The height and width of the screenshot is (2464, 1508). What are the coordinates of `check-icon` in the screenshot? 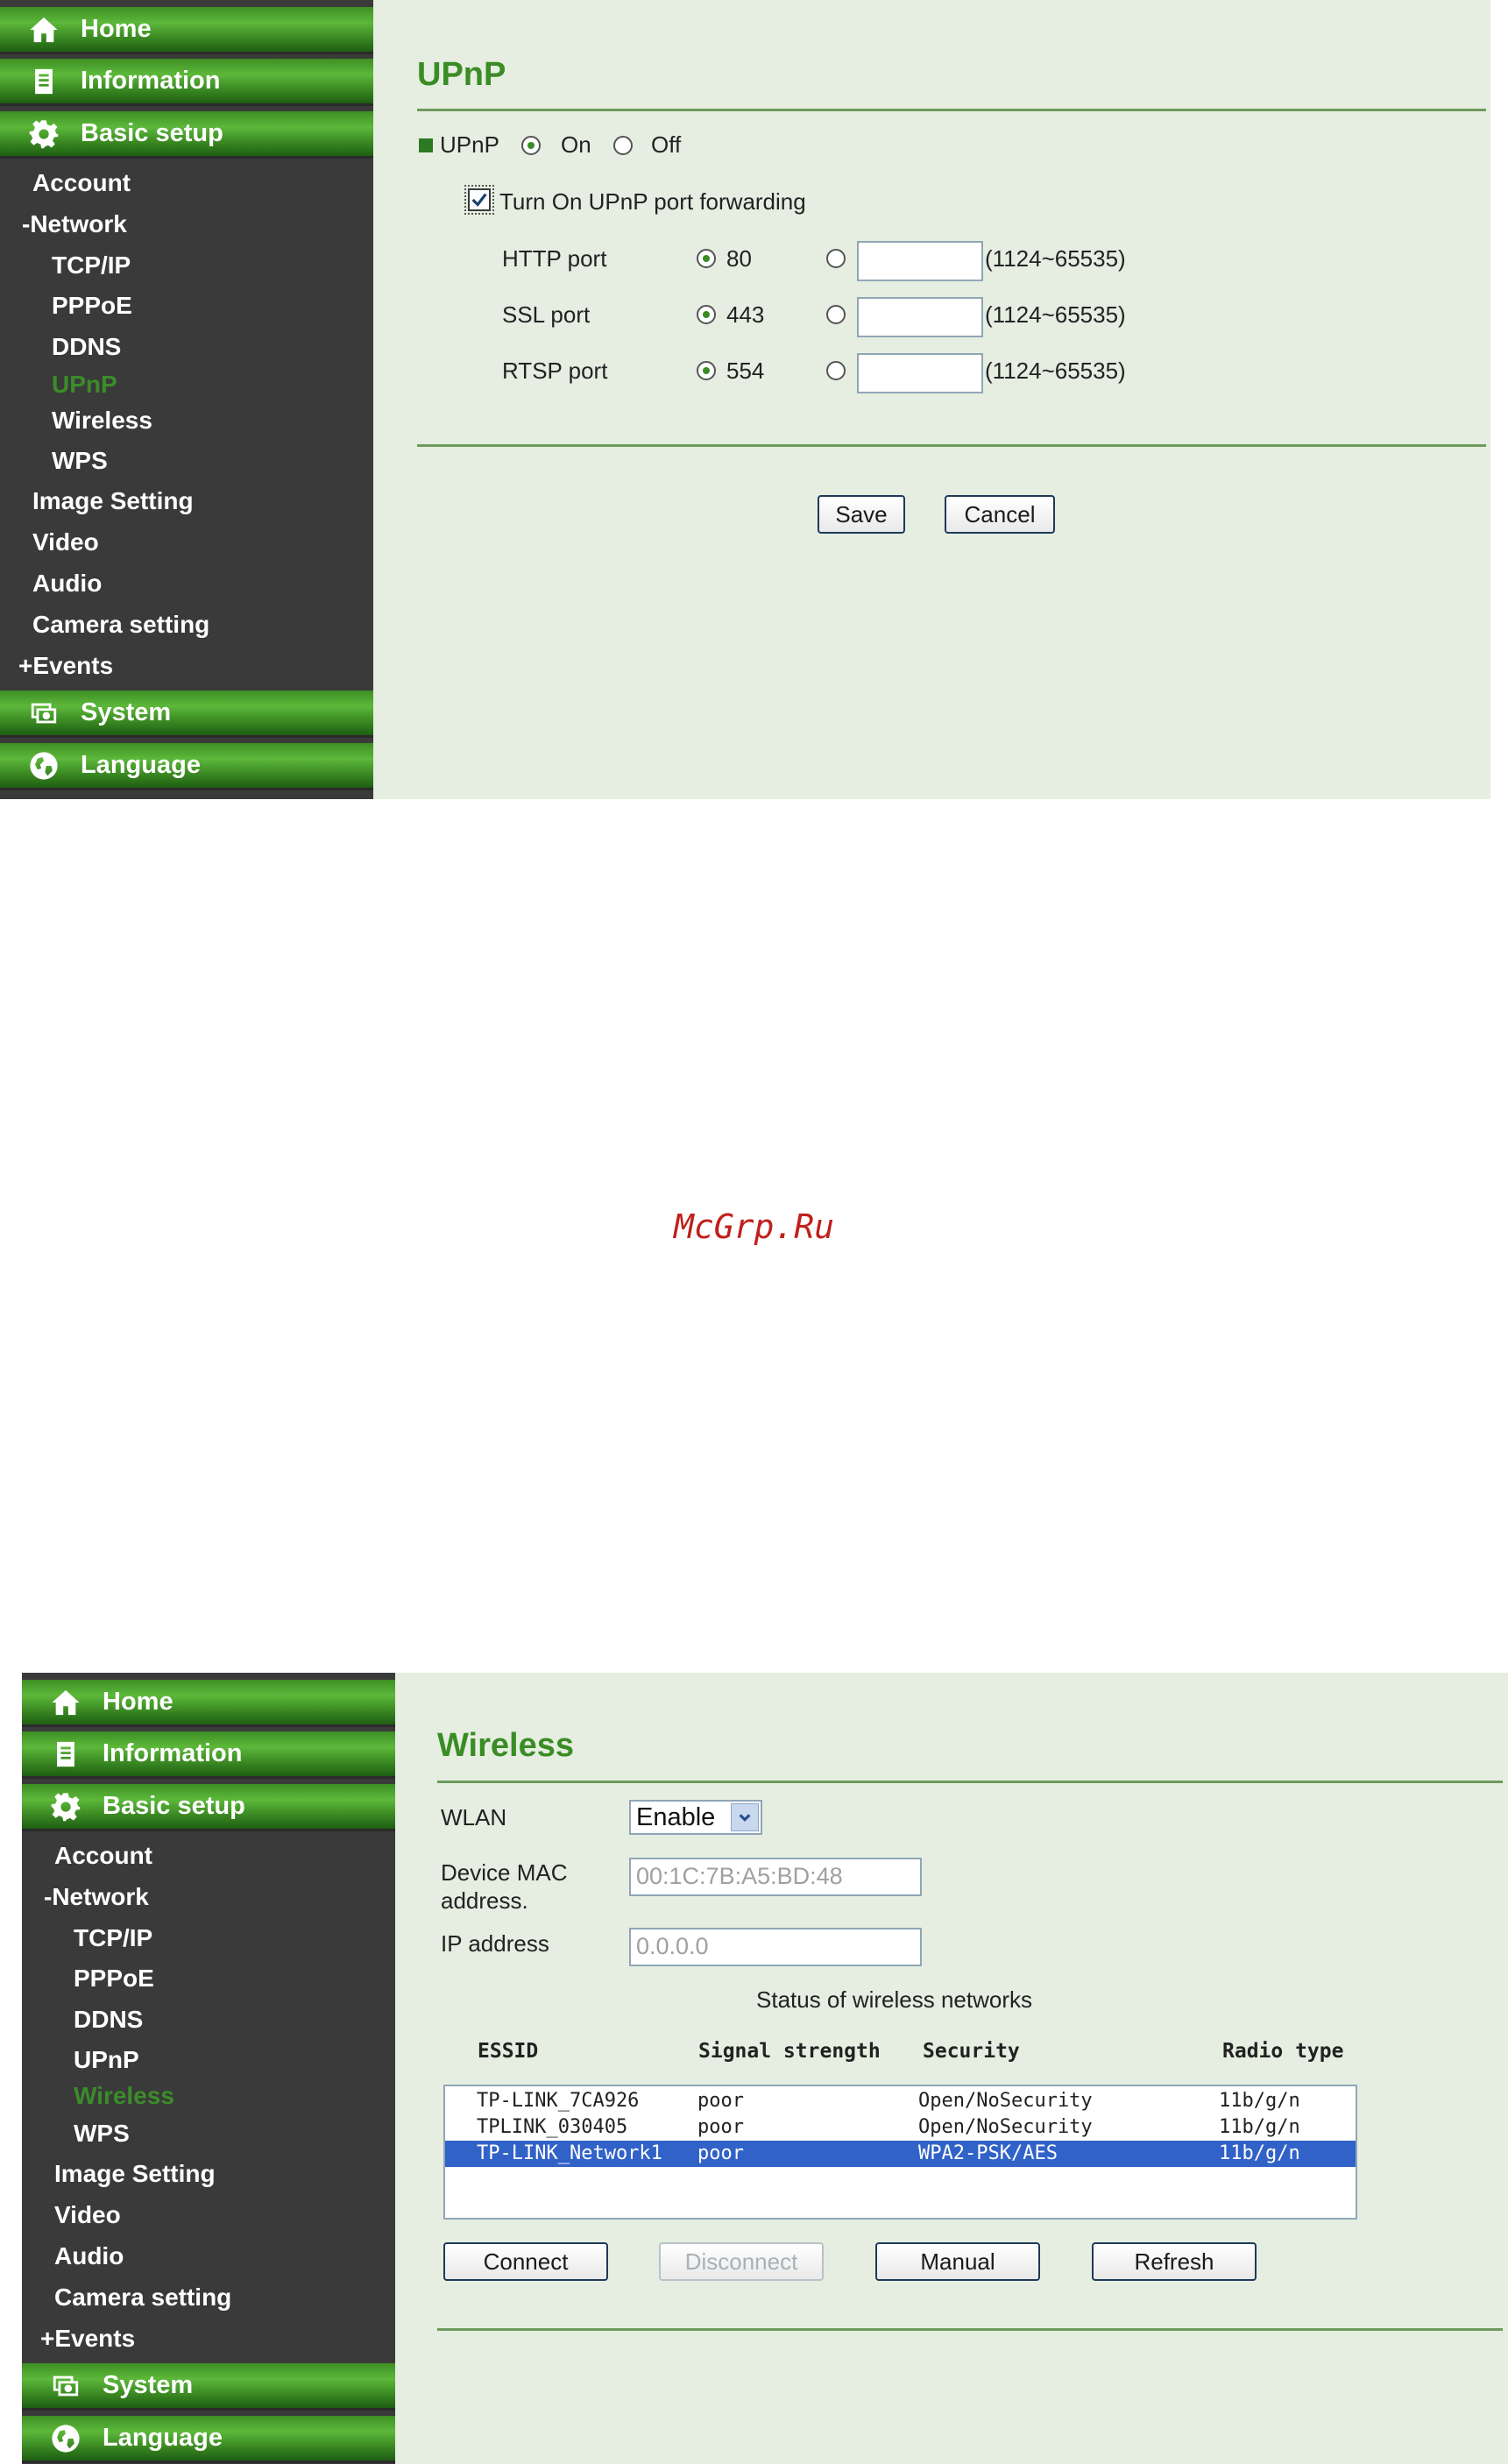 It's located at (479, 200).